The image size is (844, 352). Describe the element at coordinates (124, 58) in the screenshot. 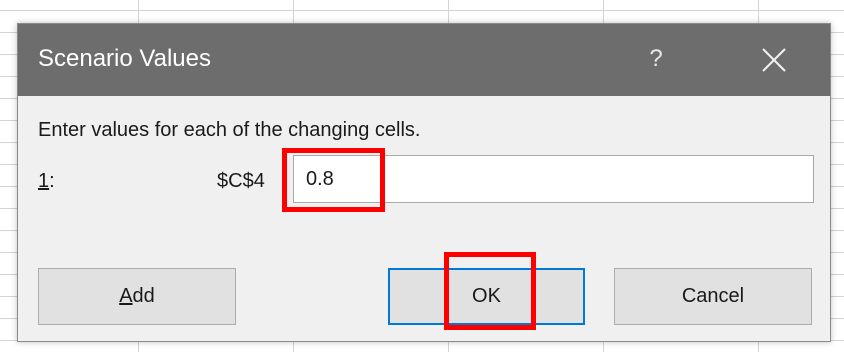

I see `dialog-title: Scenario Values` at that location.